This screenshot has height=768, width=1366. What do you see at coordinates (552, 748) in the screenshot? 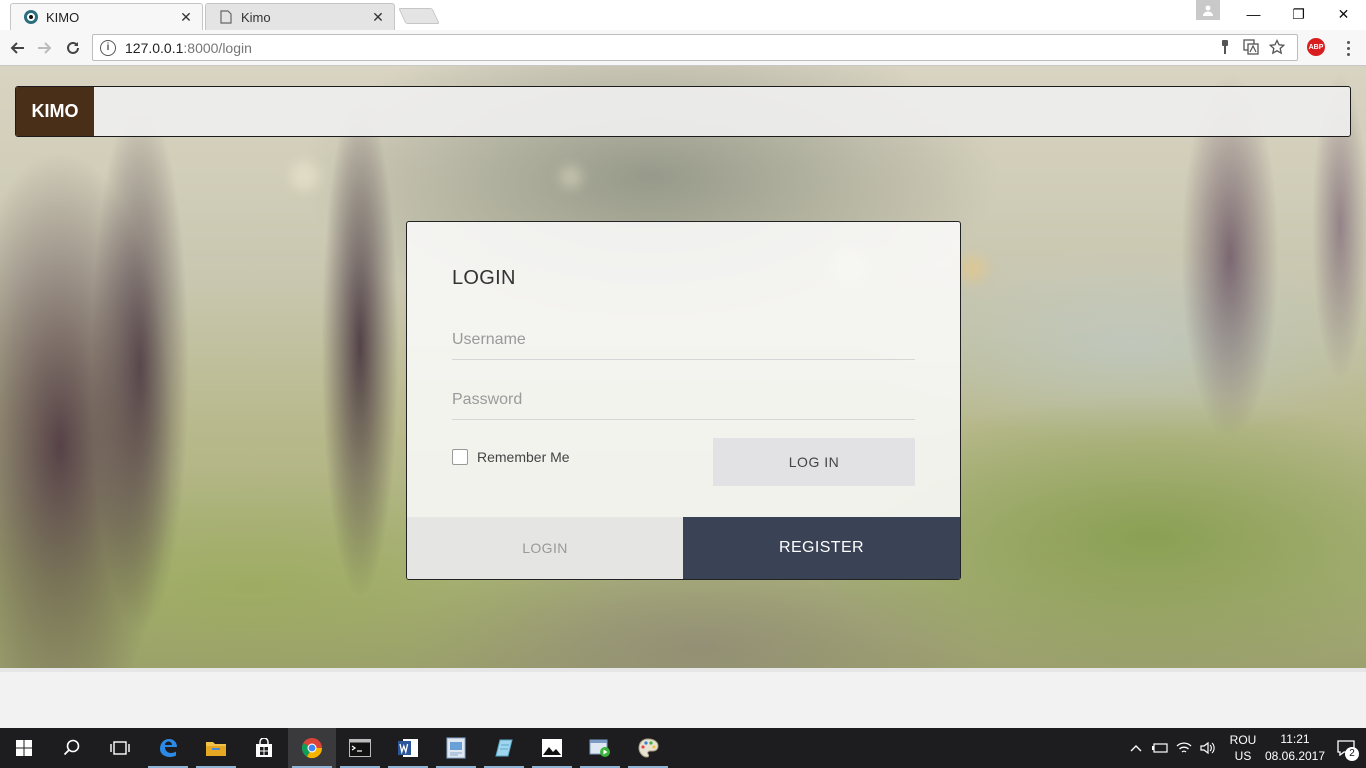
I see `photos-icon` at bounding box center [552, 748].